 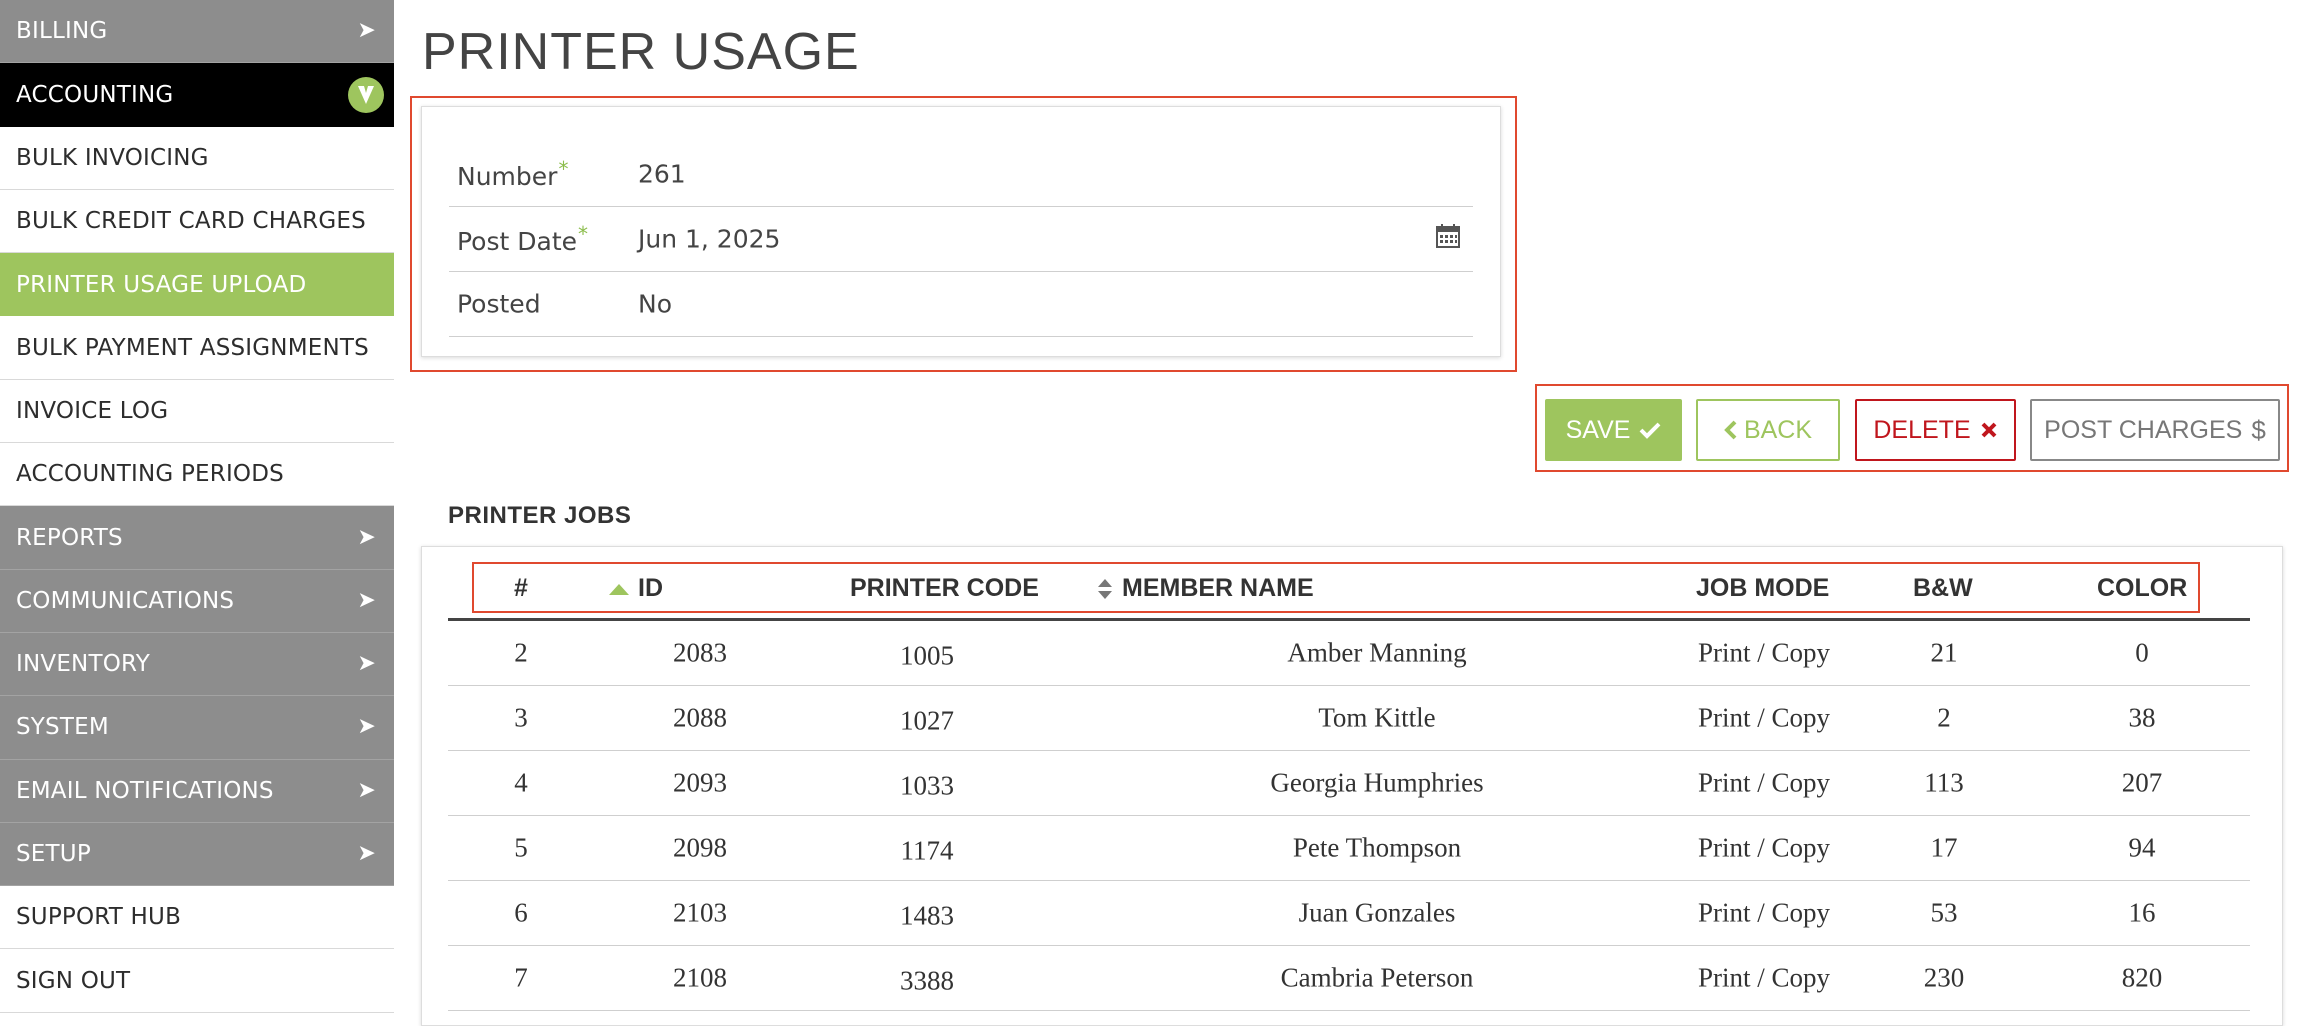 What do you see at coordinates (2258, 429) in the screenshot?
I see `dollar-icon: $` at bounding box center [2258, 429].